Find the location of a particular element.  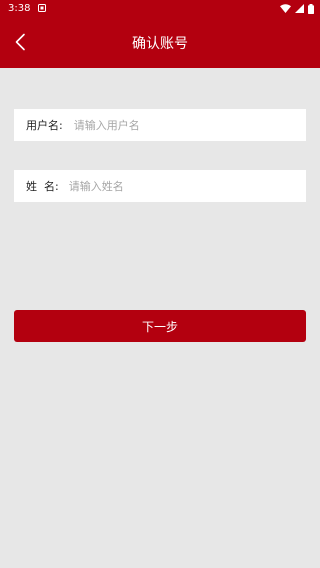

notification-icon is located at coordinates (42, 8).